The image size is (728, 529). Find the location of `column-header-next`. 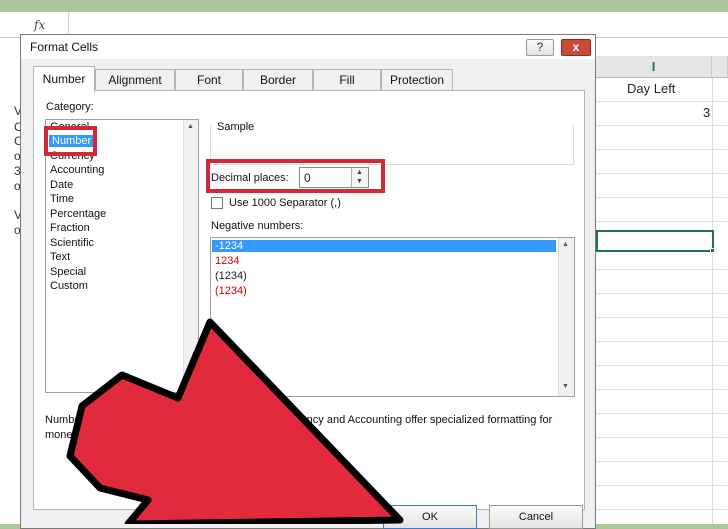

column-header-next is located at coordinates (720, 67).